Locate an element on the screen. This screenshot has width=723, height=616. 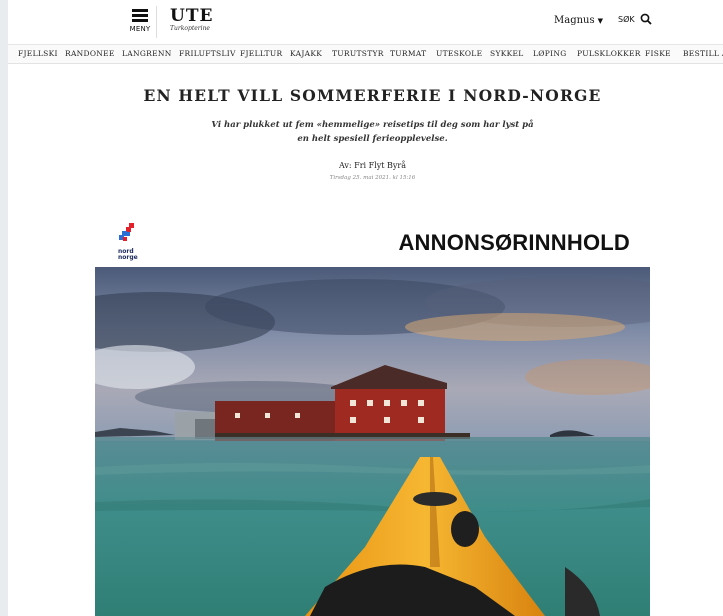
article-headline: EN HELT VILL SOMMERFERIE I NORD-NORGE is located at coordinates (372, 95).